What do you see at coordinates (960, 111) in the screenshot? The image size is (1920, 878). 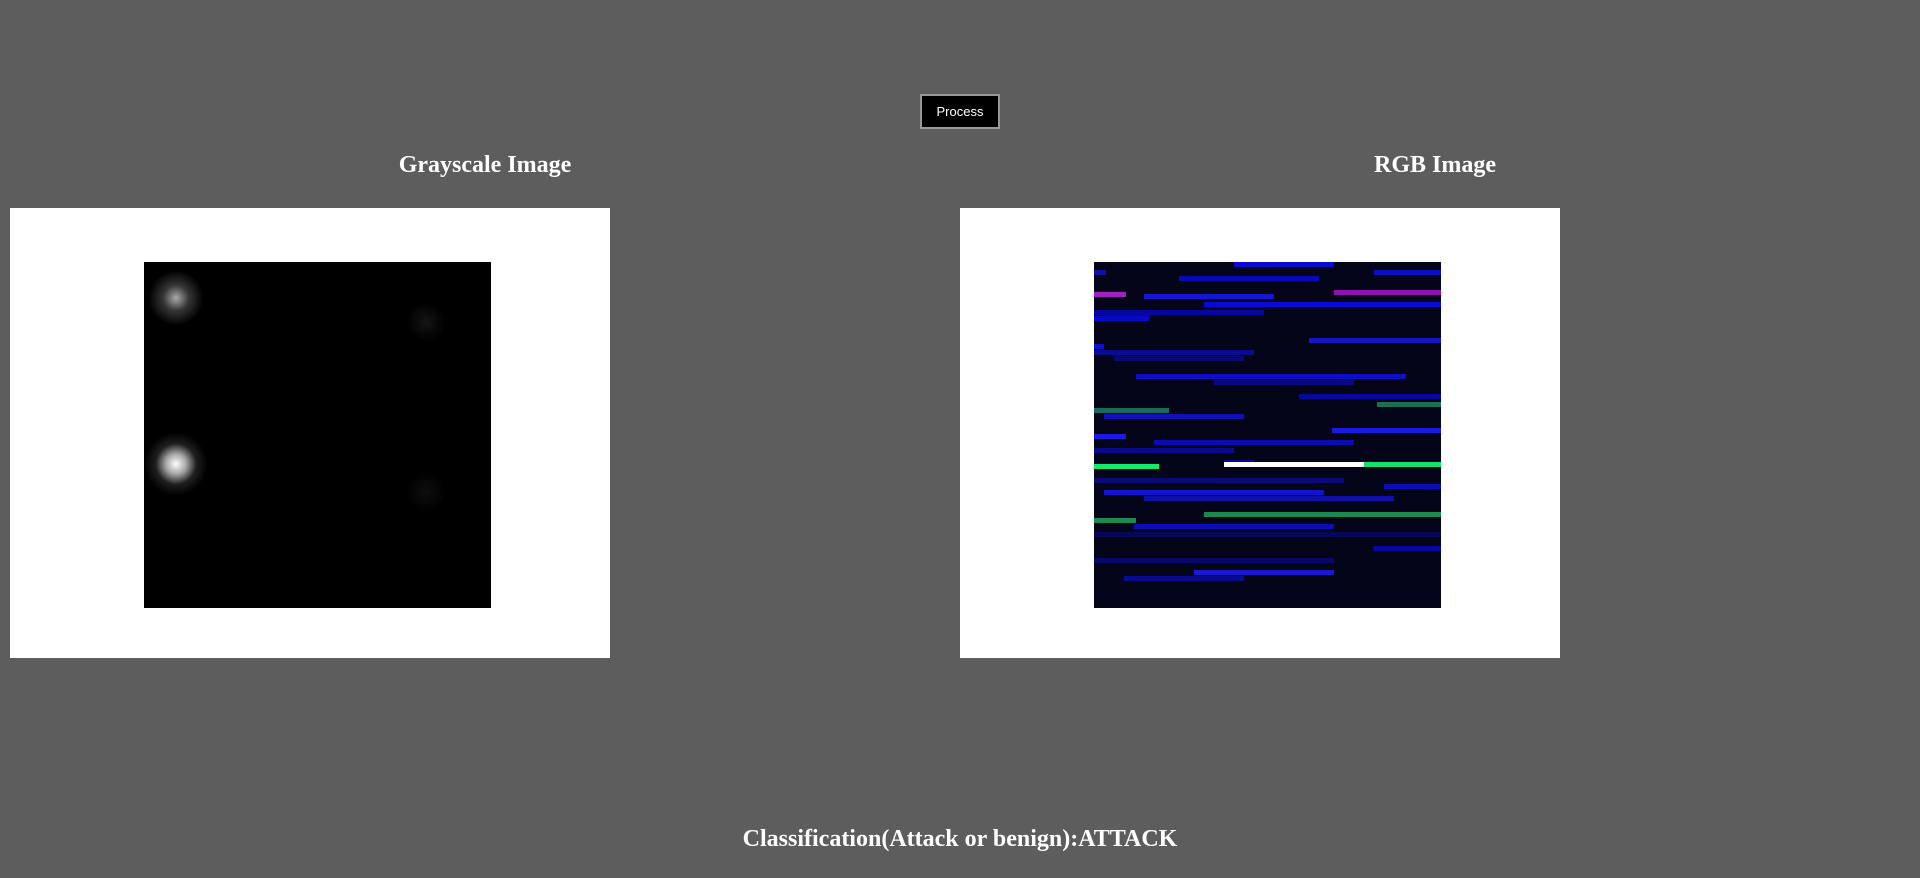 I see `process-button: Process` at bounding box center [960, 111].